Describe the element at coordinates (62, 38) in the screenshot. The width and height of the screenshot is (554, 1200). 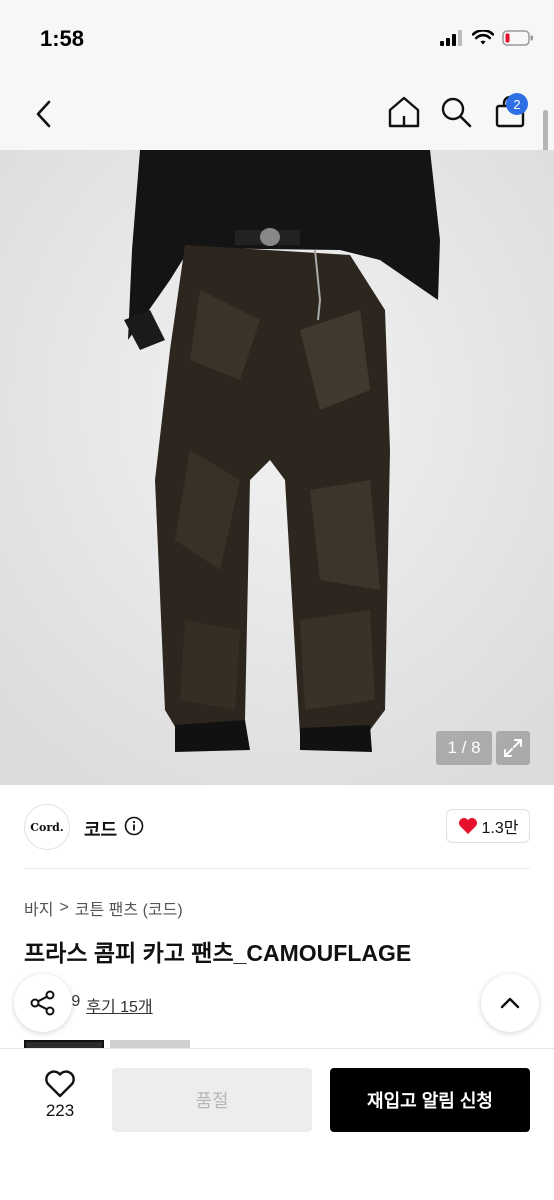
I see `status-time: 1:58` at that location.